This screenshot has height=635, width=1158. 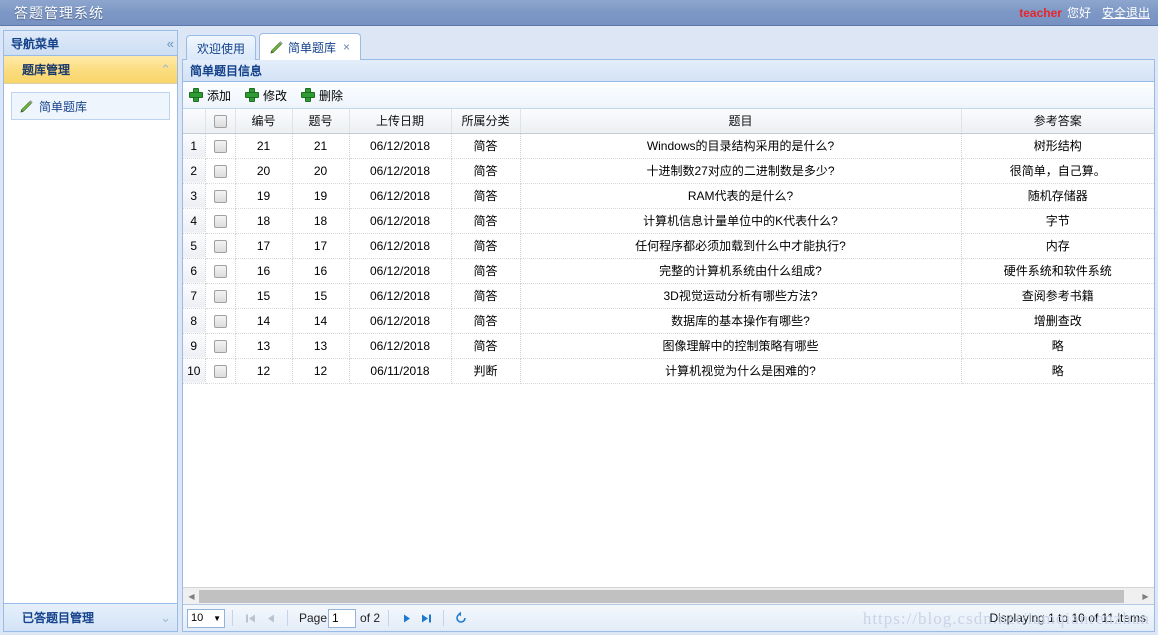 I want to click on horizontal-scrollbar: ◀ ▶, so click(x=668, y=595).